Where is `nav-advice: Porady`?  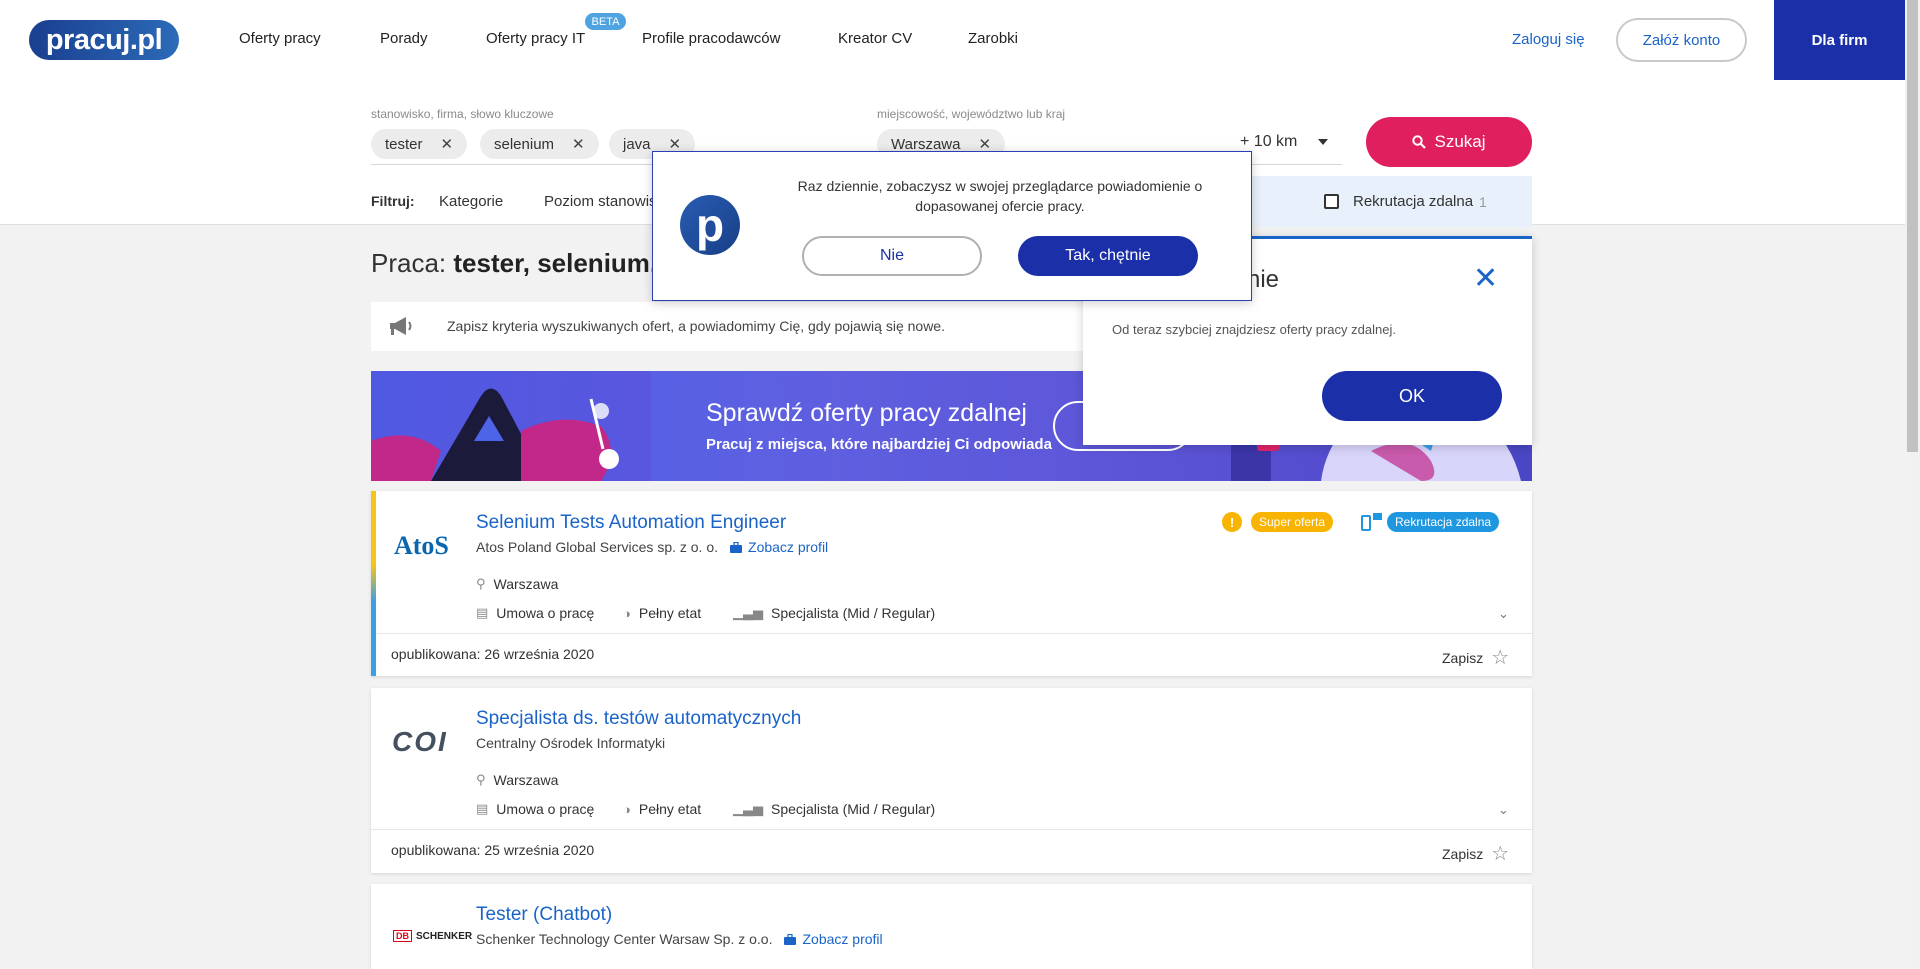 nav-advice: Porady is located at coordinates (404, 38).